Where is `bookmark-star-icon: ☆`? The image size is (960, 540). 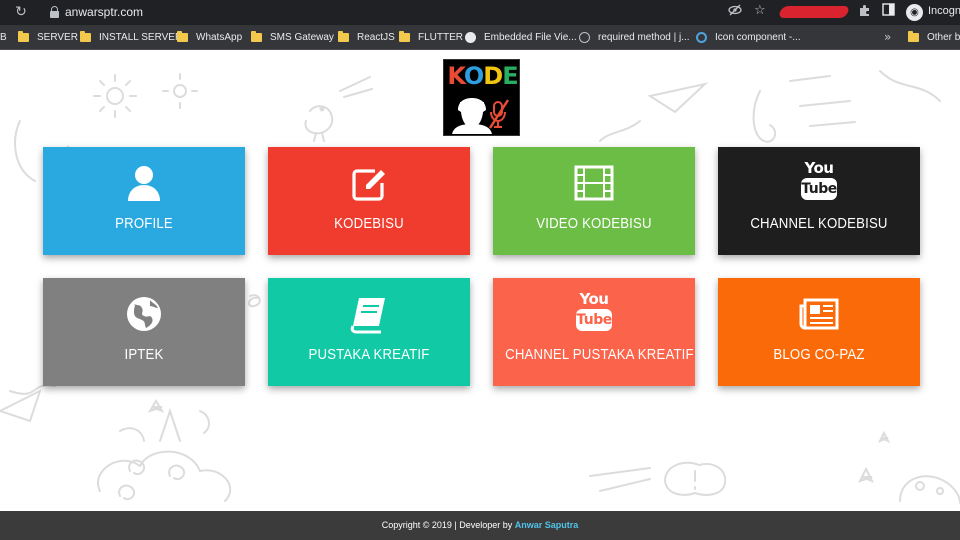 bookmark-star-icon: ☆ is located at coordinates (760, 11).